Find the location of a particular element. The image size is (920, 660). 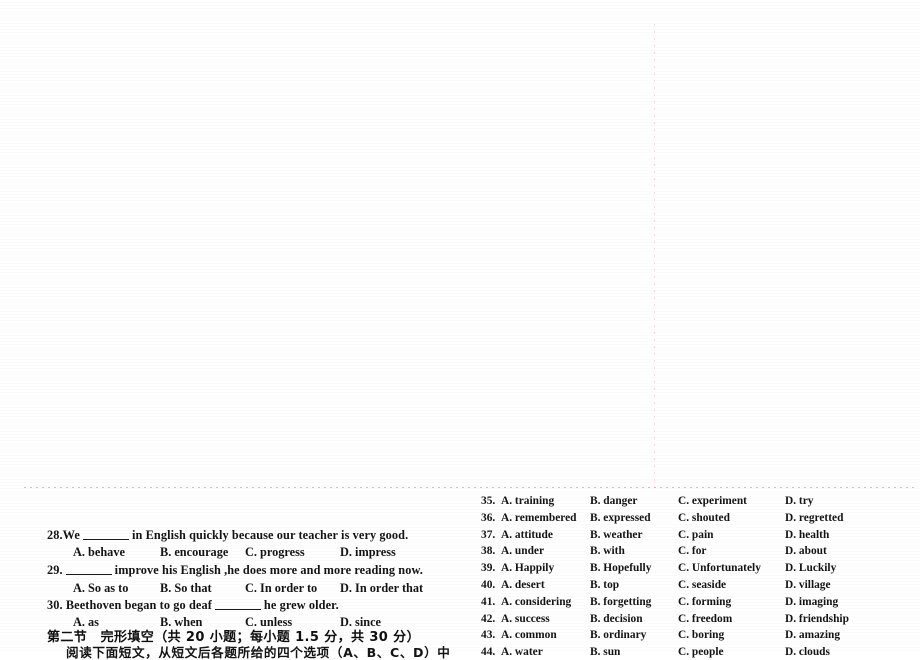

question-30-option-c: C. unless is located at coordinates (268, 622).